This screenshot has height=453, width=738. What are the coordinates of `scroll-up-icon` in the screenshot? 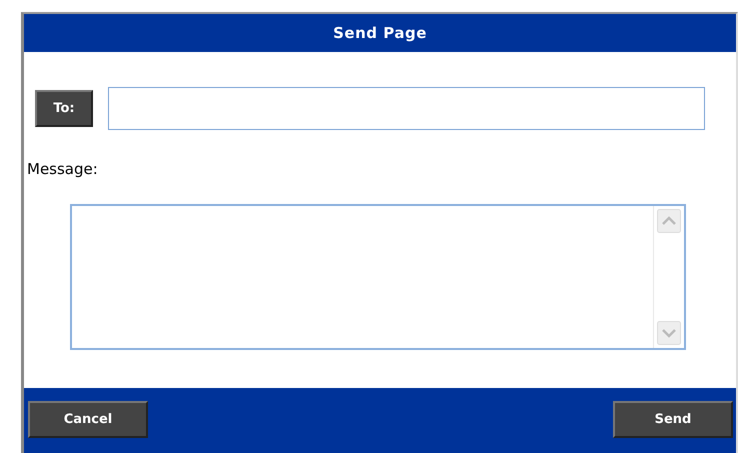 It's located at (669, 221).